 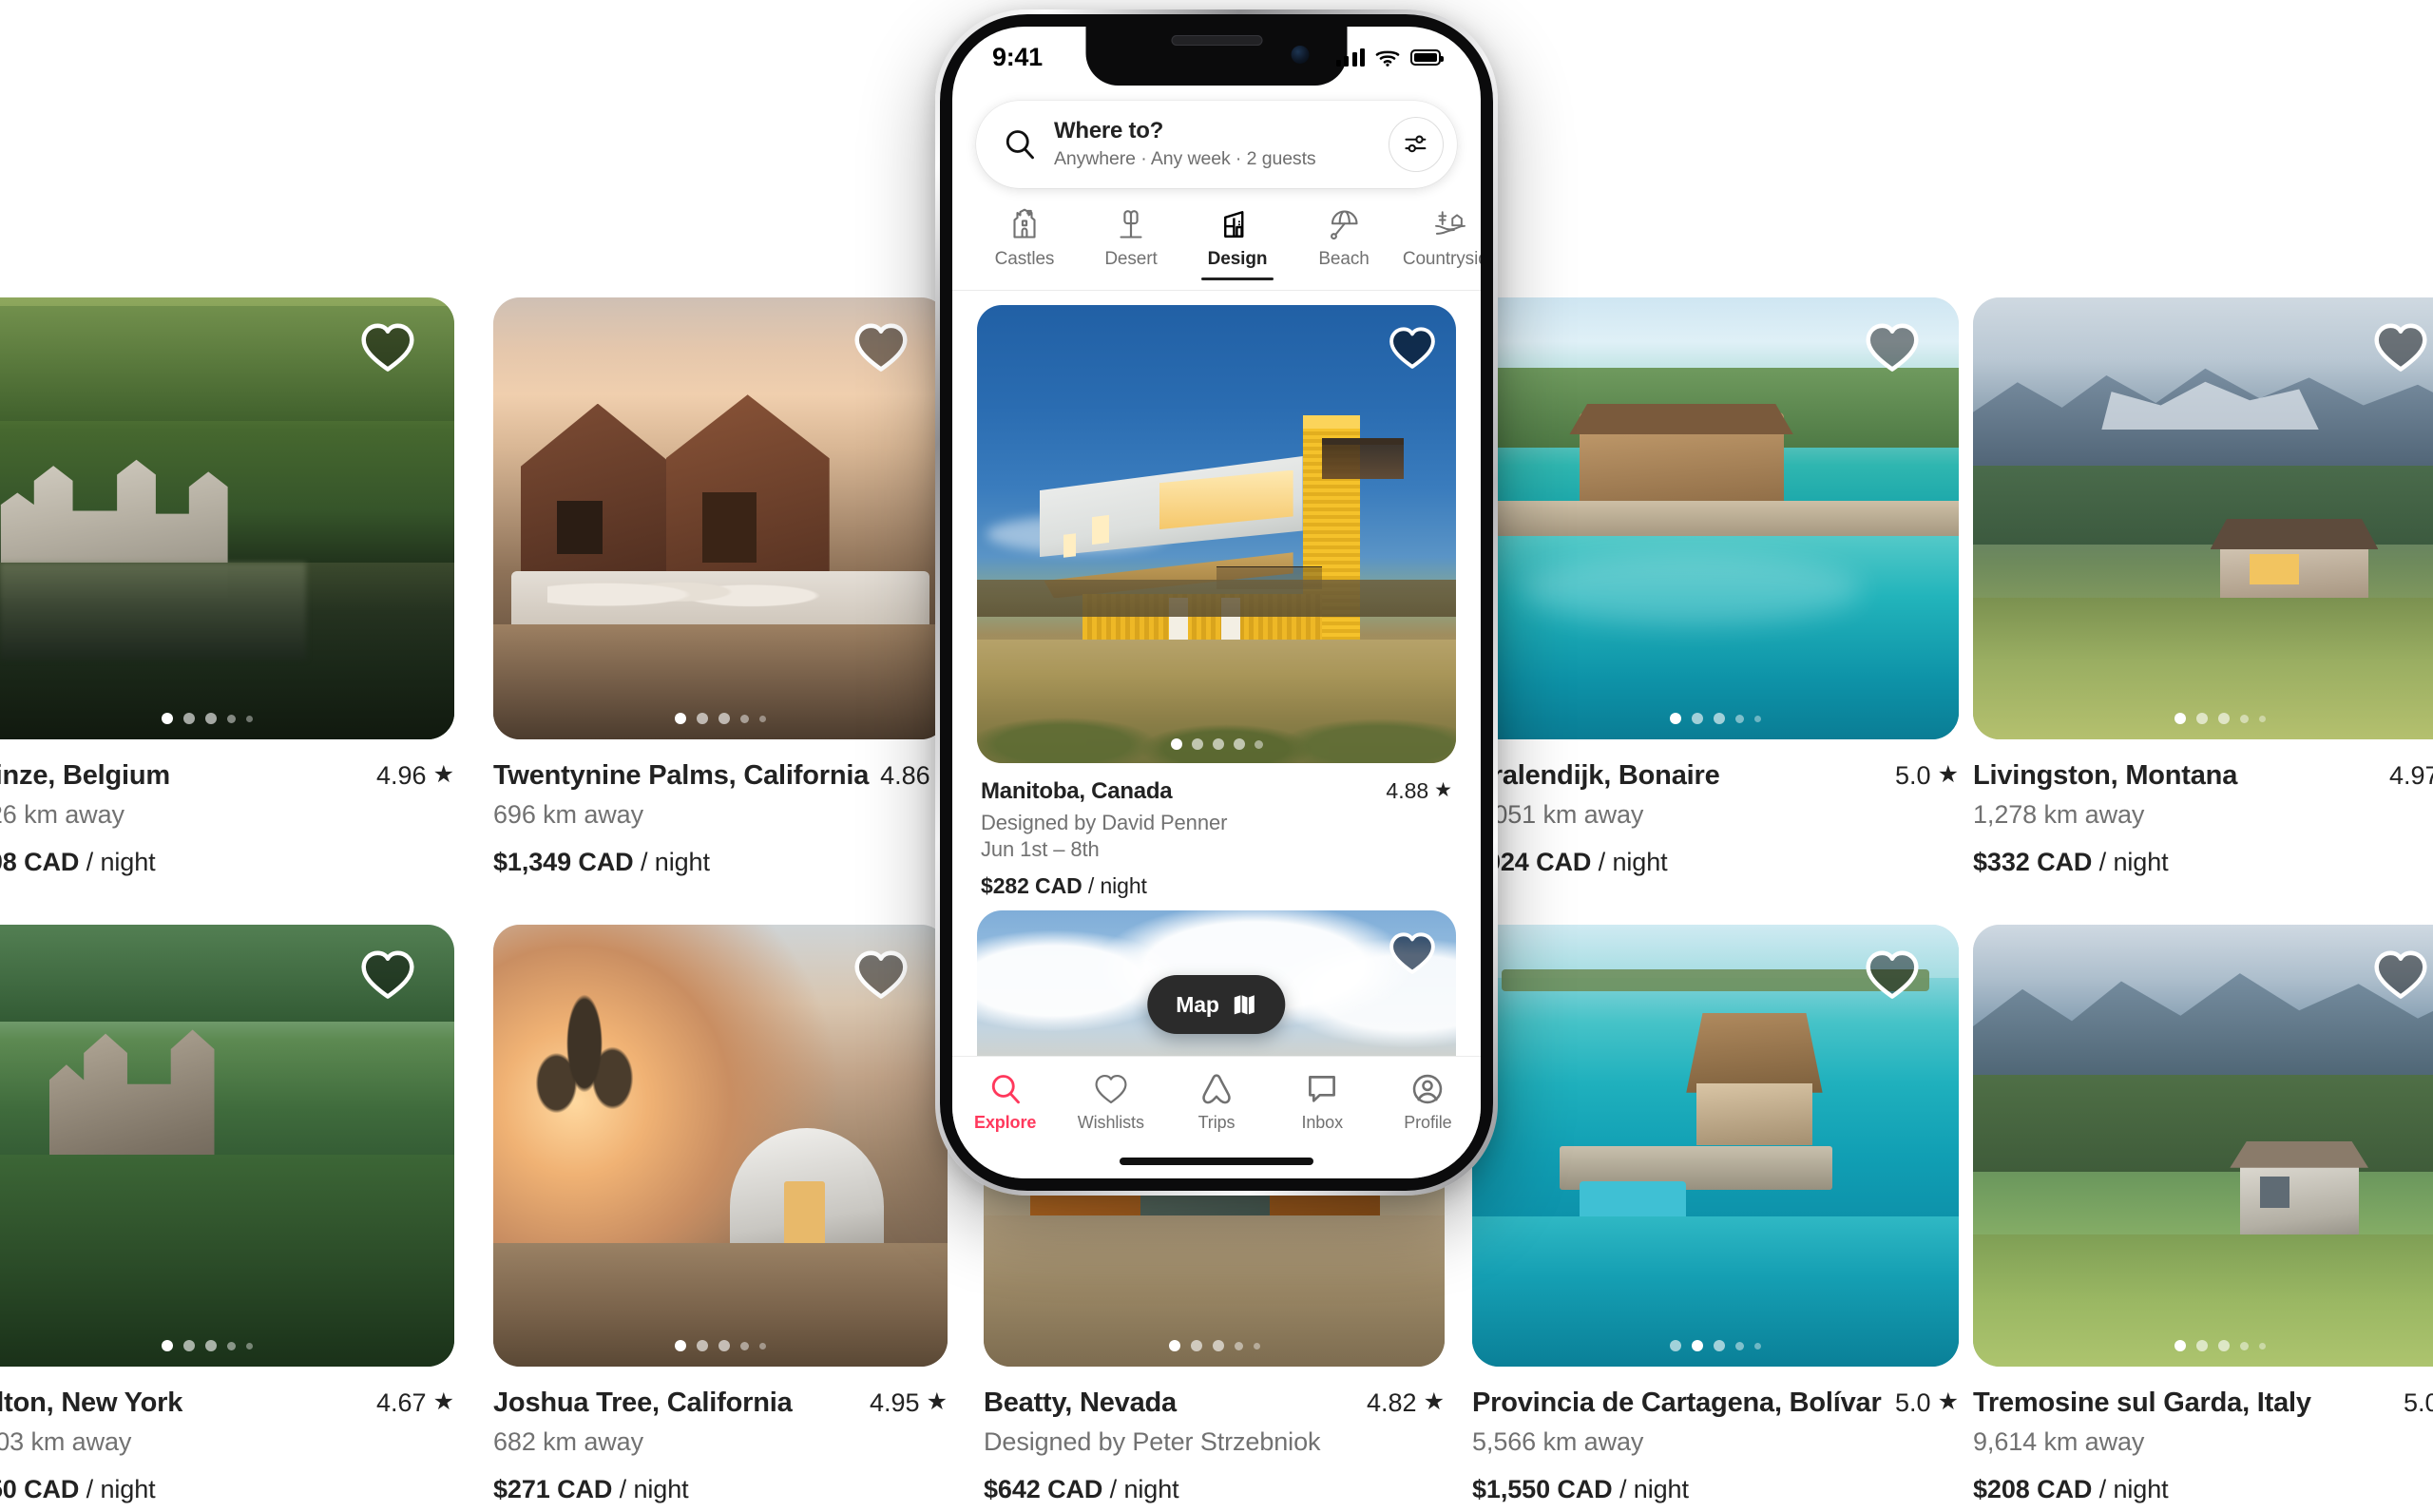 I want to click on category-tab-castles: Castles, so click(x=1024, y=236).